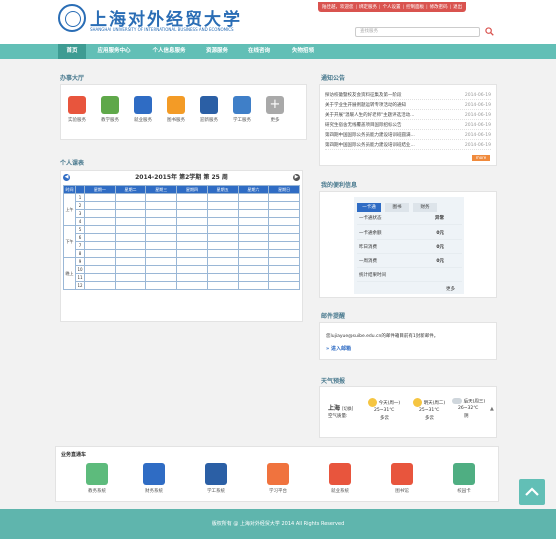 The width and height of the screenshot is (556, 539). Describe the element at coordinates (80, 229) in the screenshot. I see `period-cell: 5` at that location.